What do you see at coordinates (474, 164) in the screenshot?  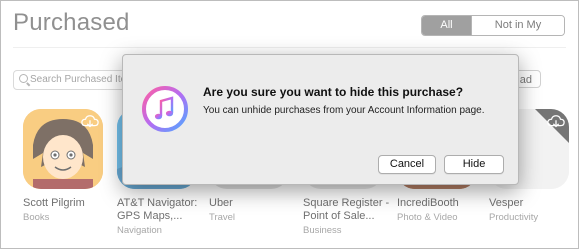 I see `hide-button: Hide` at bounding box center [474, 164].